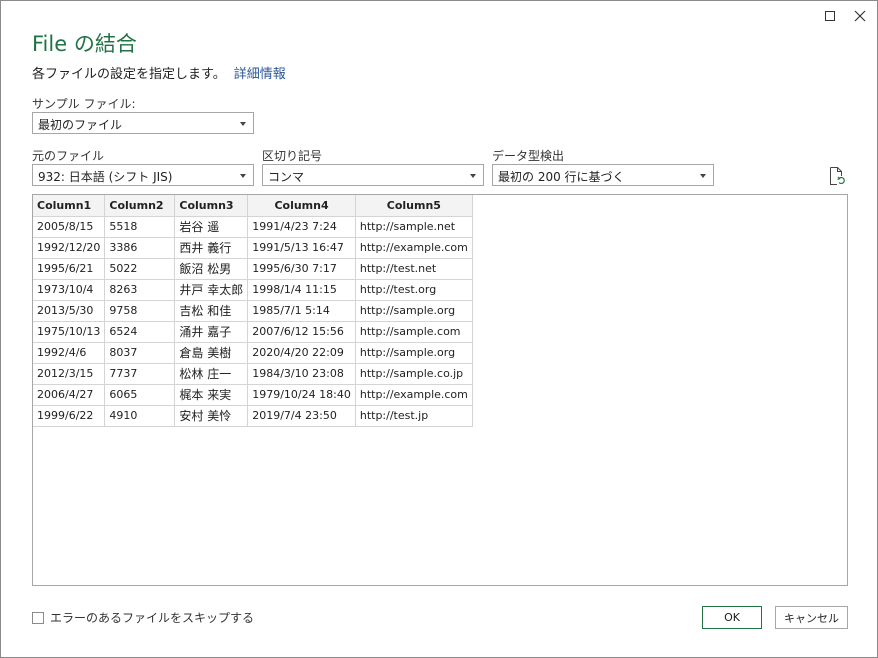  I want to click on ok-button: OK, so click(732, 617).